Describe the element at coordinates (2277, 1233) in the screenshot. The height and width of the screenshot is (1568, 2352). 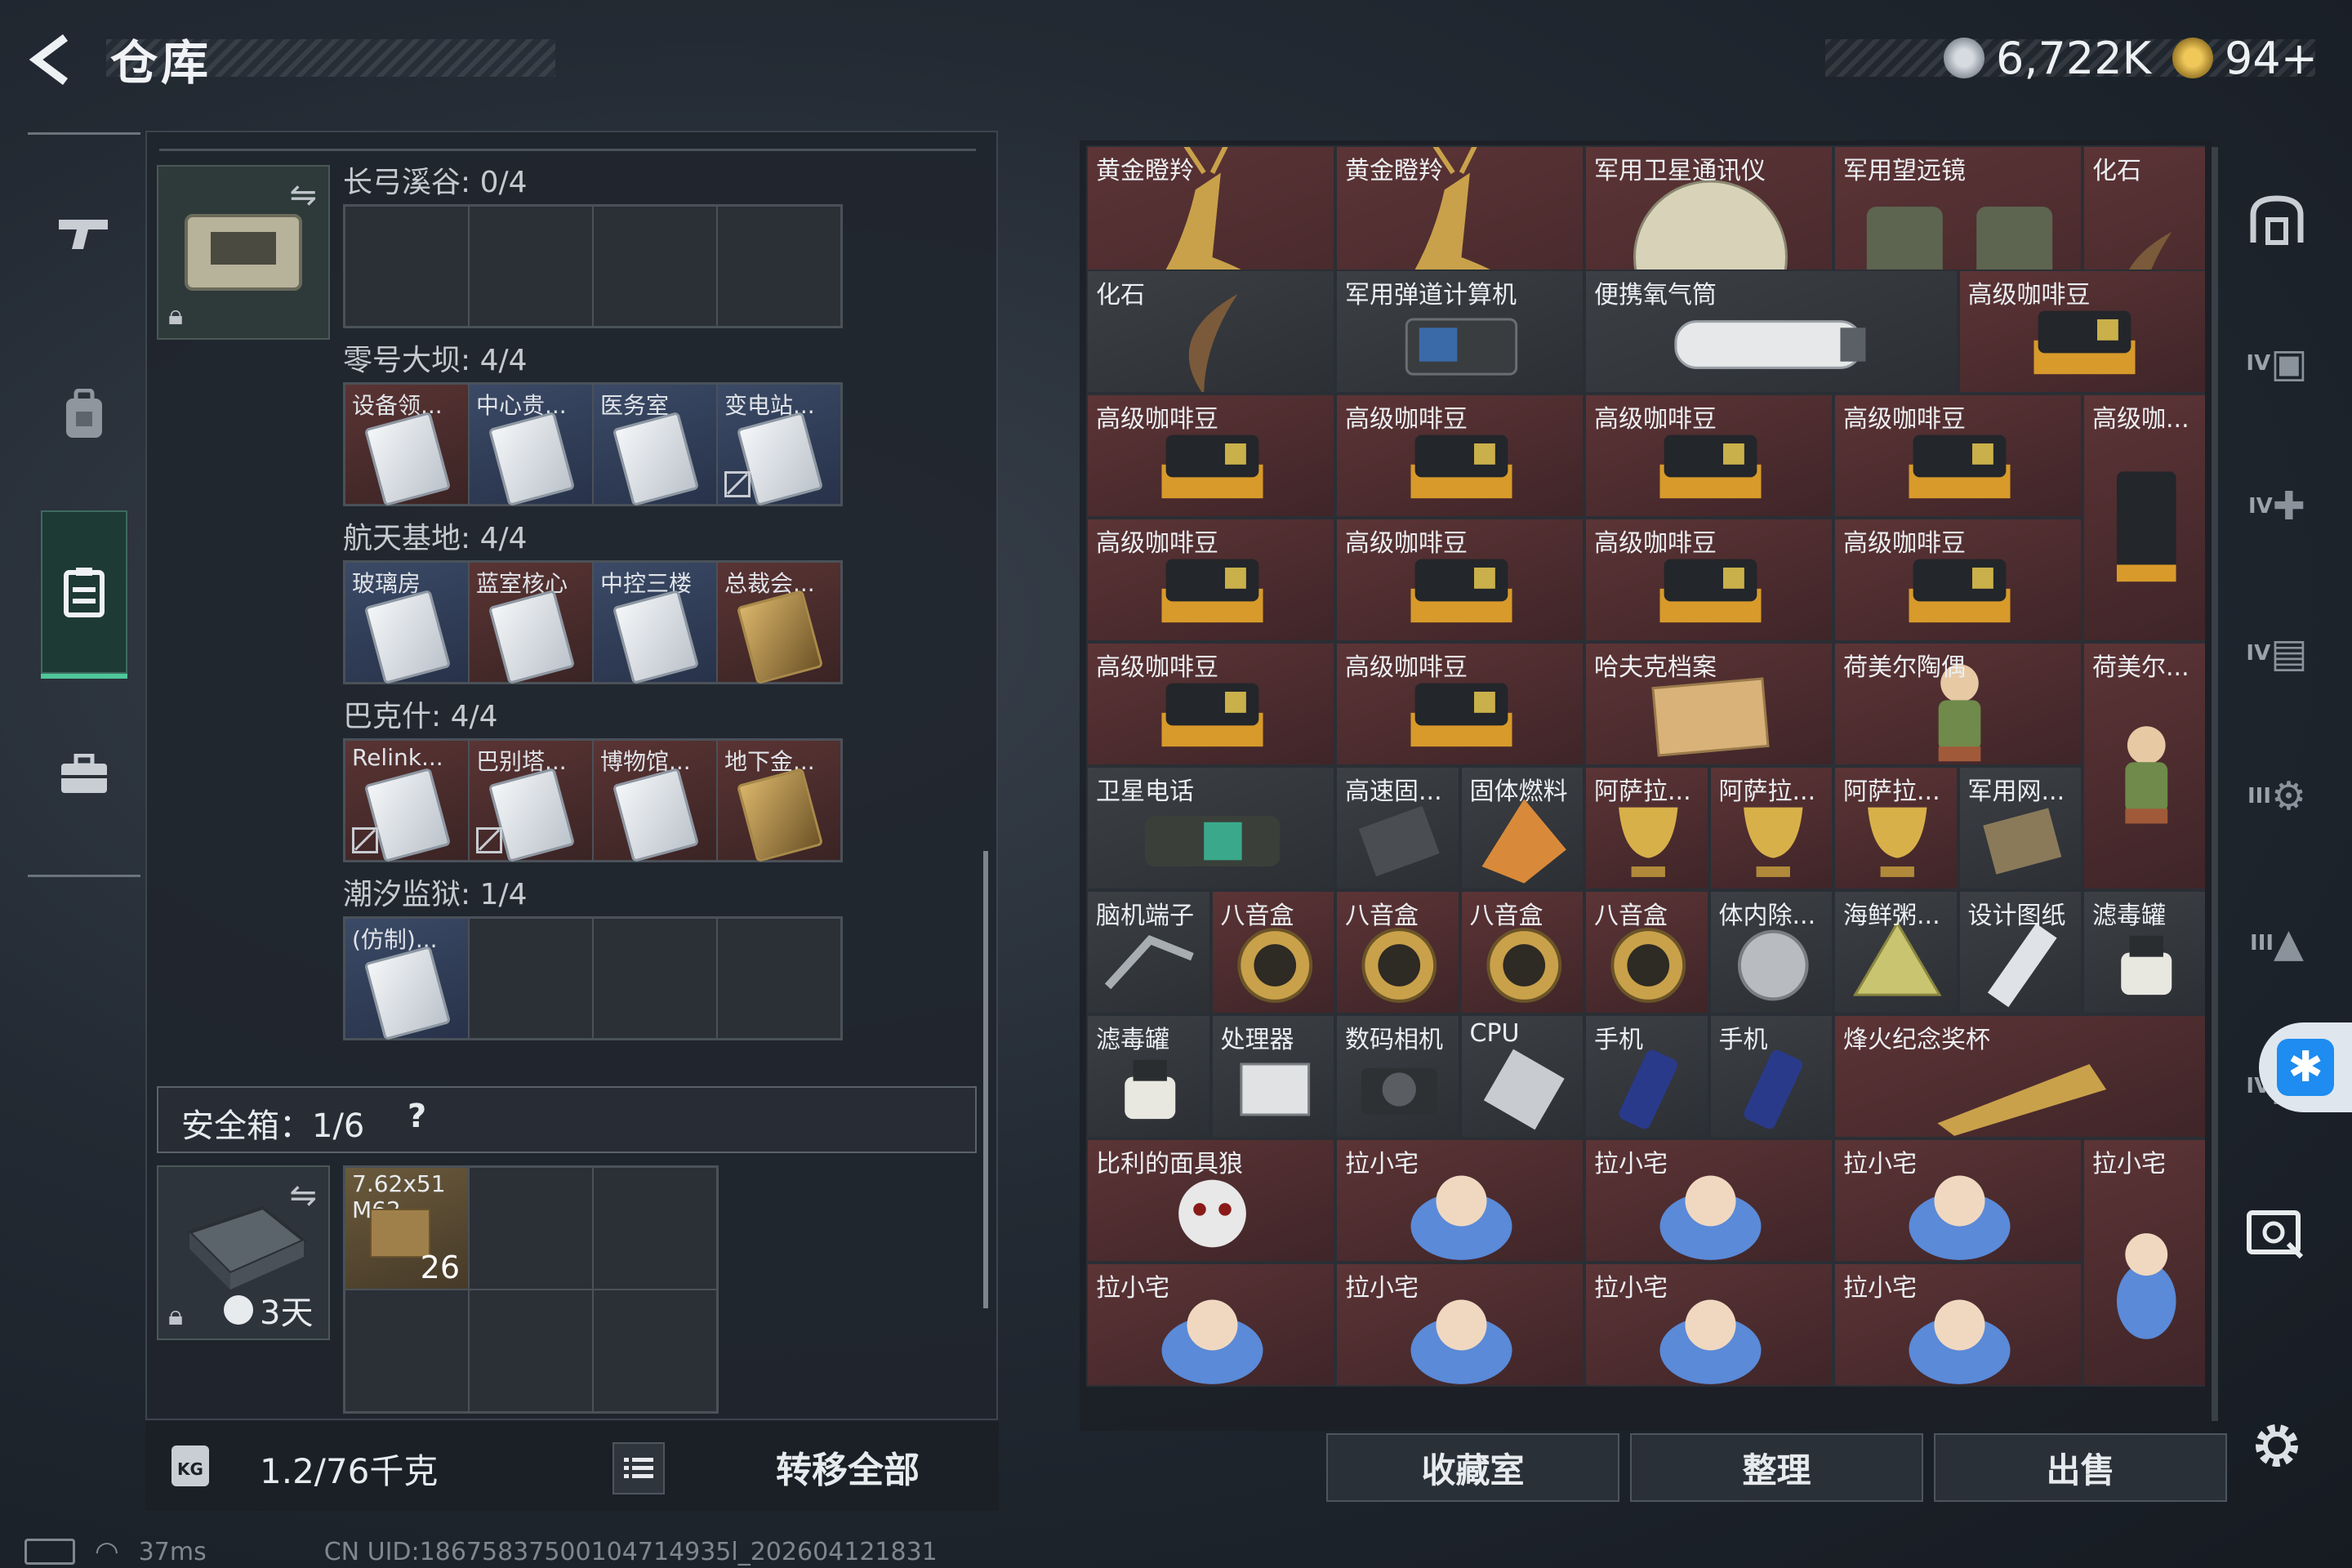
I see `filter-safe-button` at that location.